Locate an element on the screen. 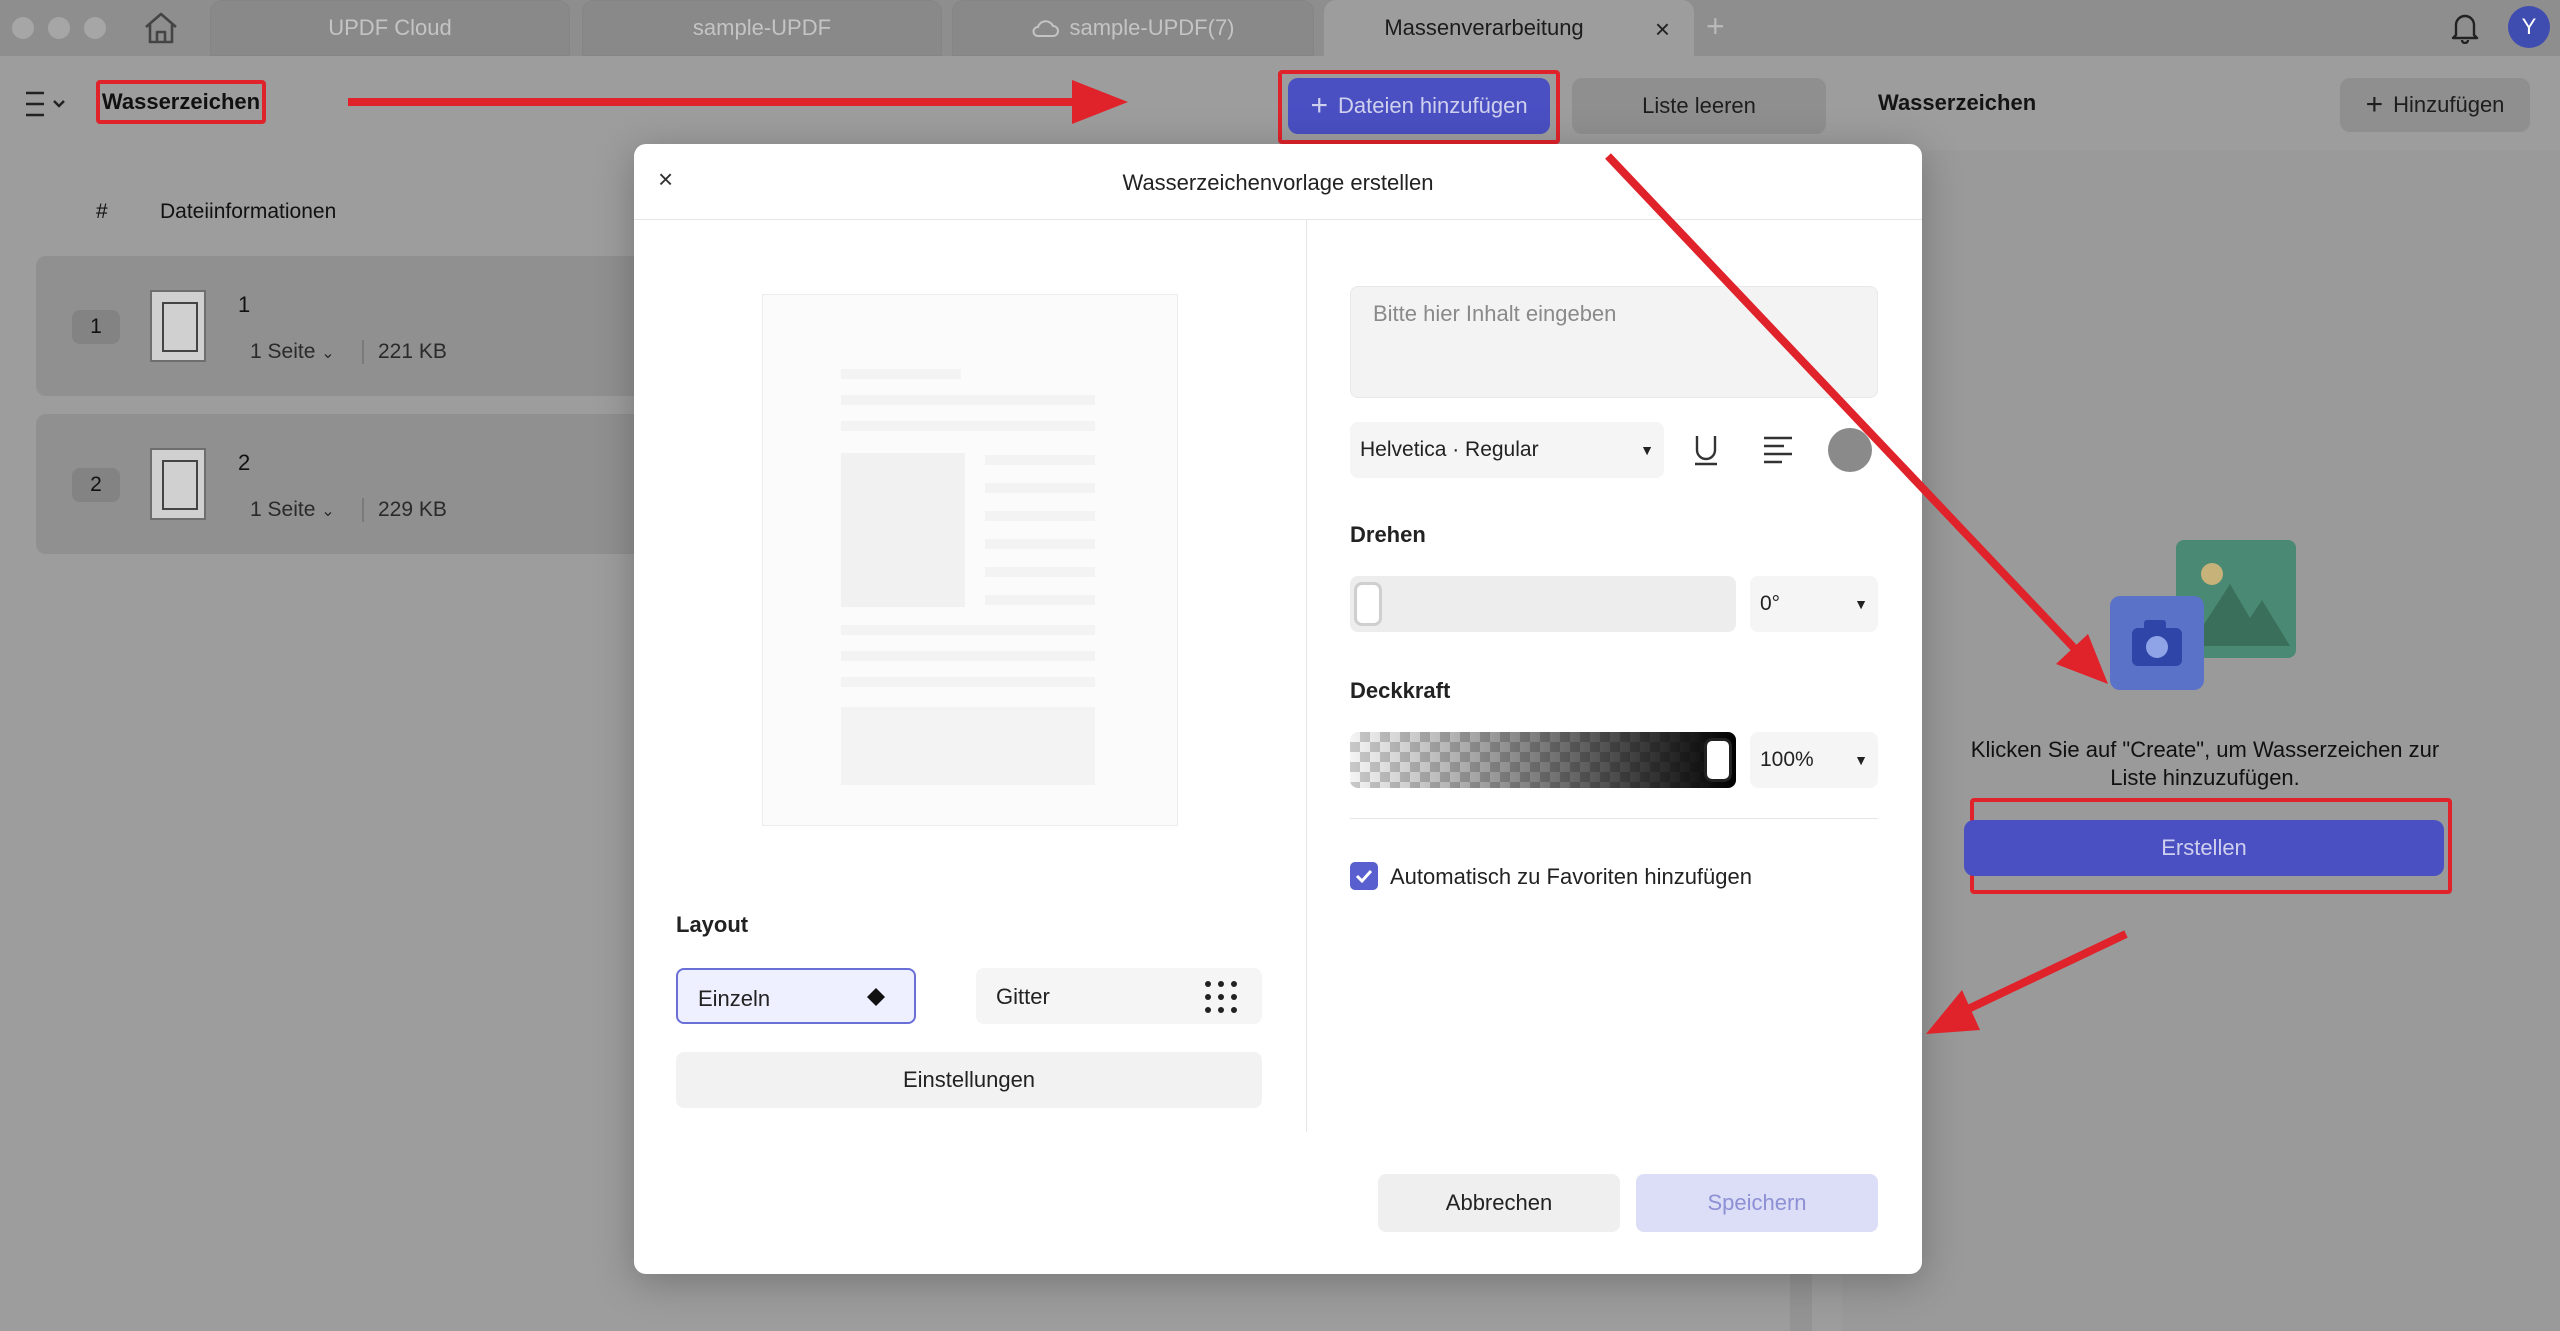 The height and width of the screenshot is (1331, 2560). save-label: Speichern is located at coordinates (1757, 1202).